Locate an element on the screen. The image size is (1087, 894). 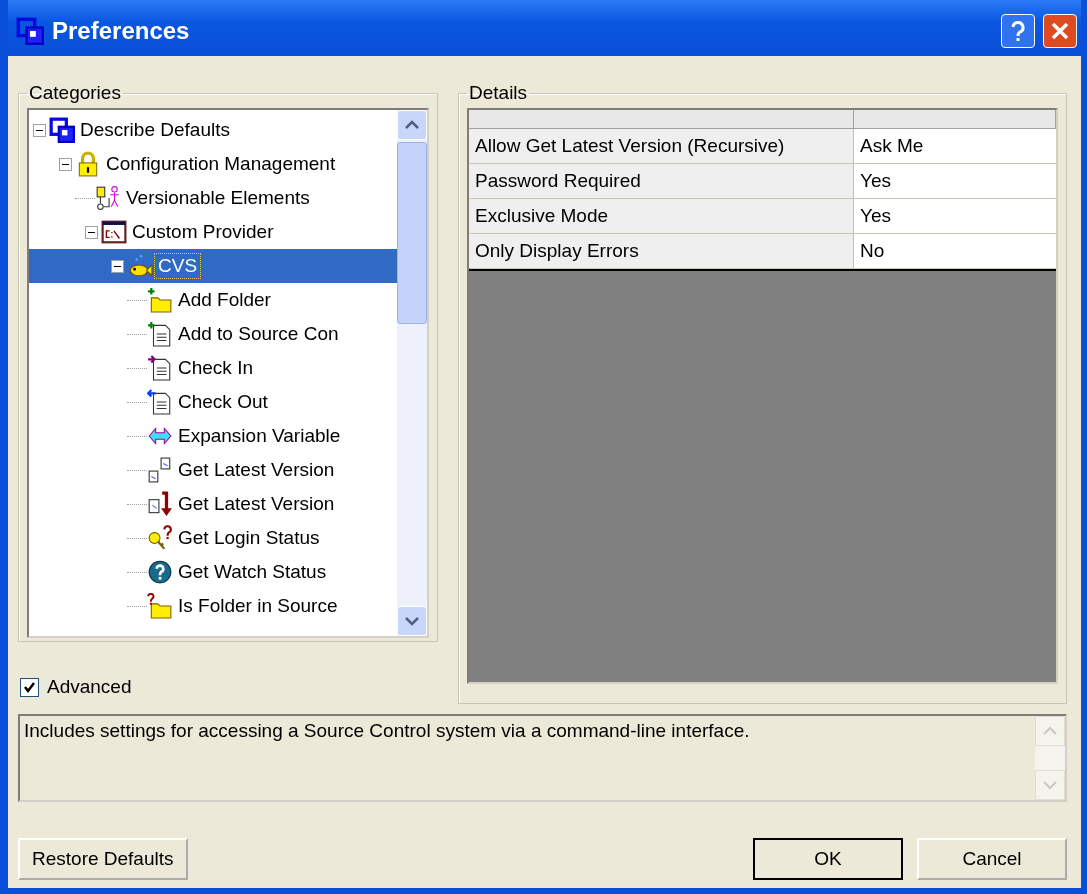
checkmark-icon is located at coordinates (29, 687).